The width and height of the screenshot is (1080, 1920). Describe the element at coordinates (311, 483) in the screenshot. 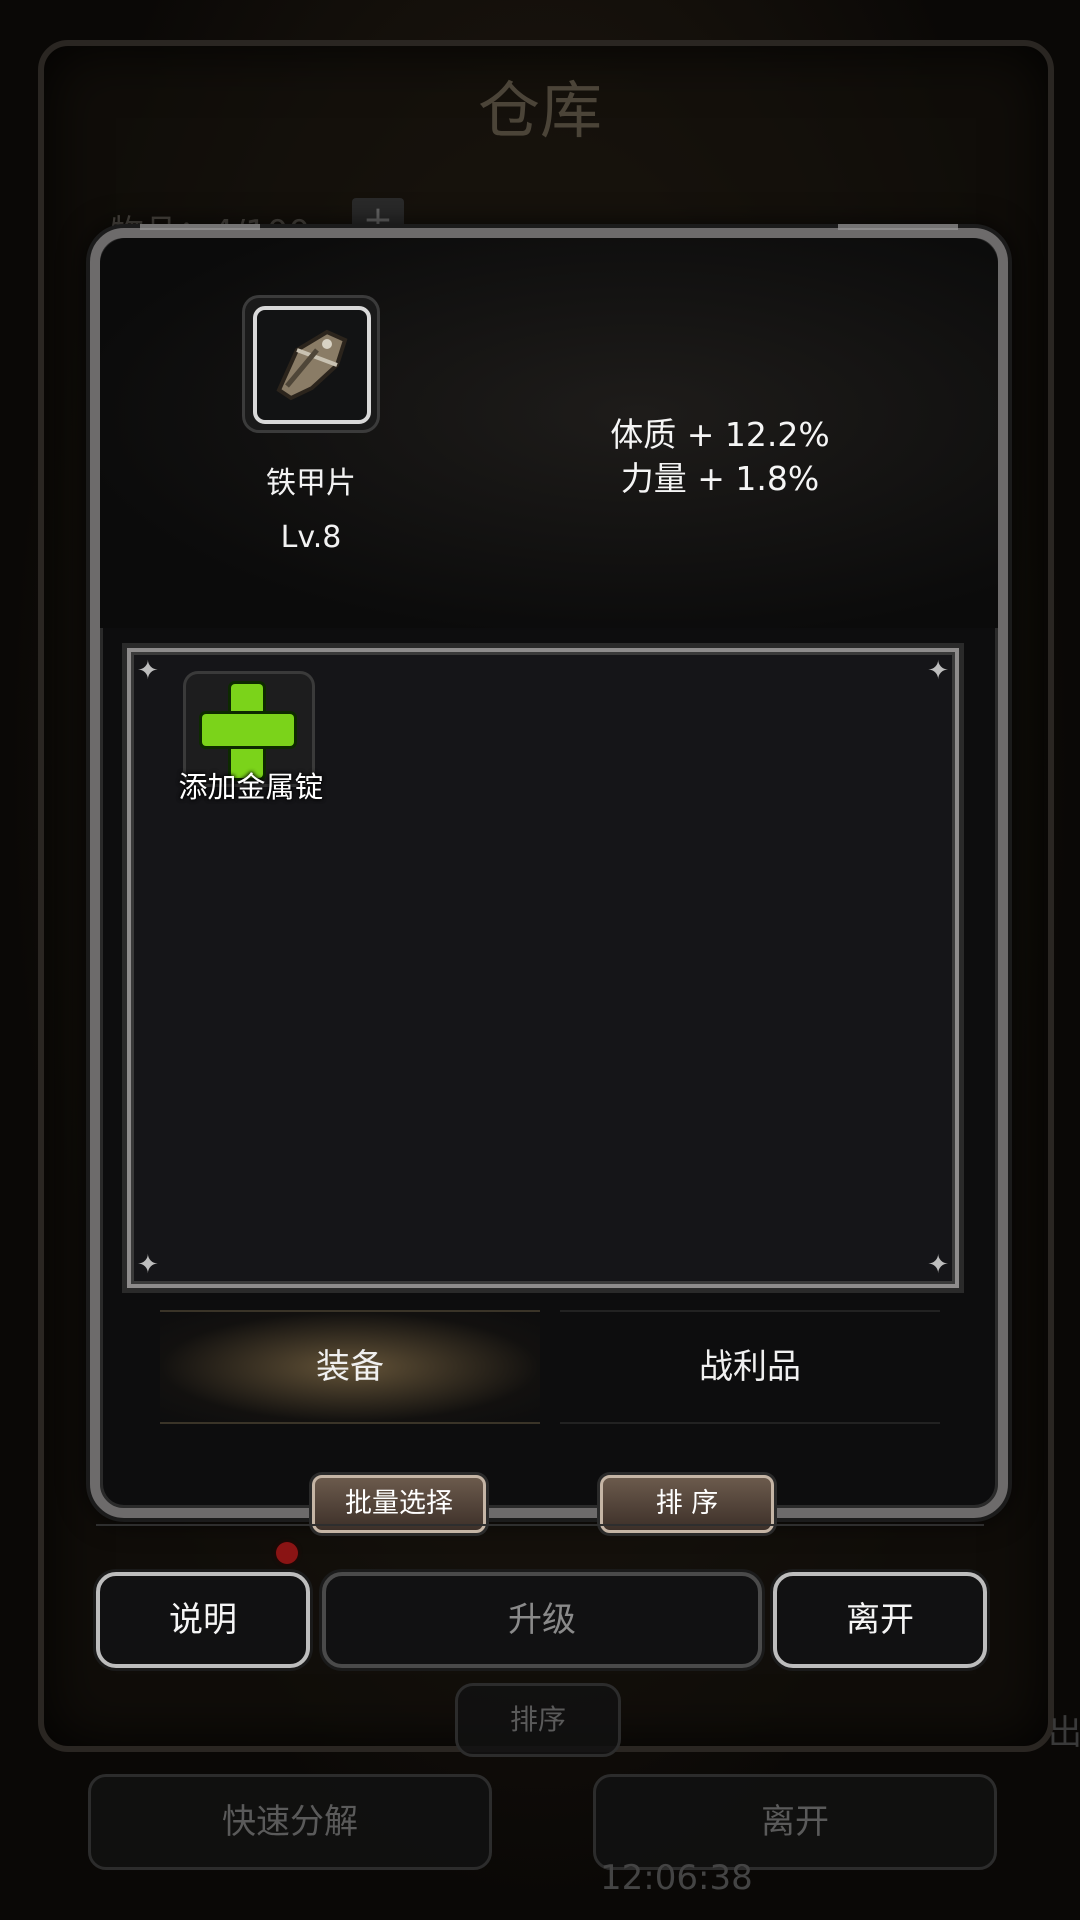

I see `item-name: 铁甲片` at that location.